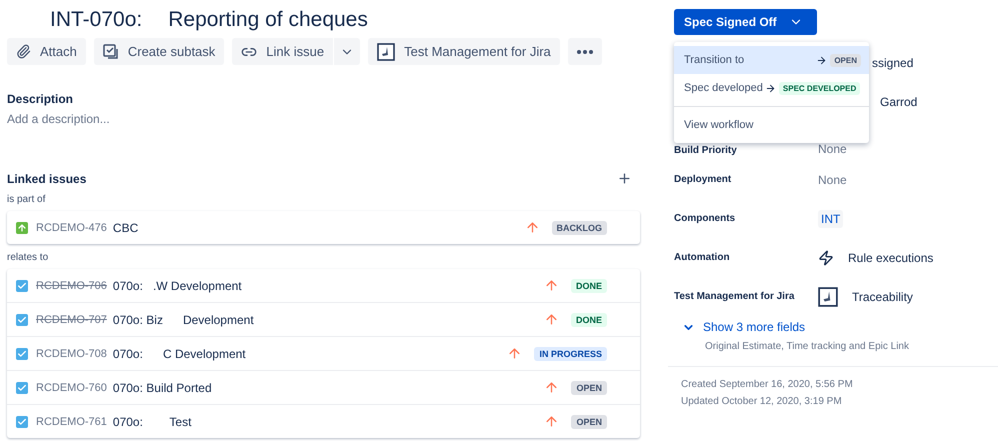  What do you see at coordinates (310, 353) in the screenshot?
I see `issue-summary: 070o: C Development` at bounding box center [310, 353].